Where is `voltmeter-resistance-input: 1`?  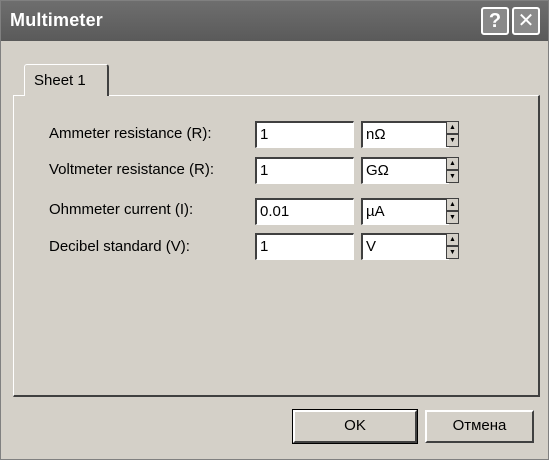 voltmeter-resistance-input: 1 is located at coordinates (304, 170).